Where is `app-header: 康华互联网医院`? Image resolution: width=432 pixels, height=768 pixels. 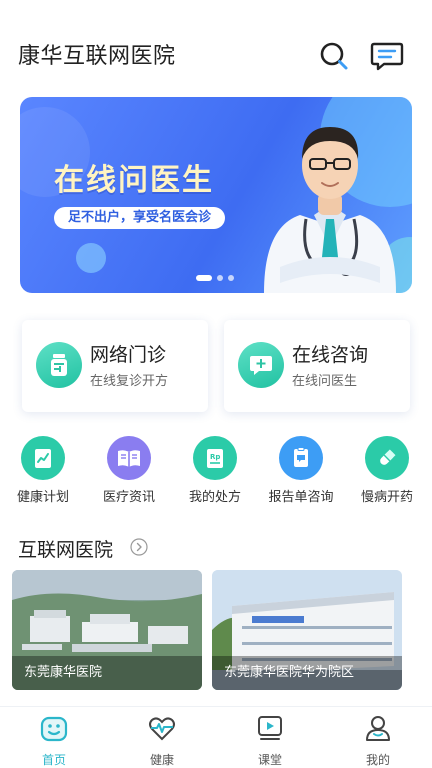 app-header: 康华互联网医院 is located at coordinates (216, 46).